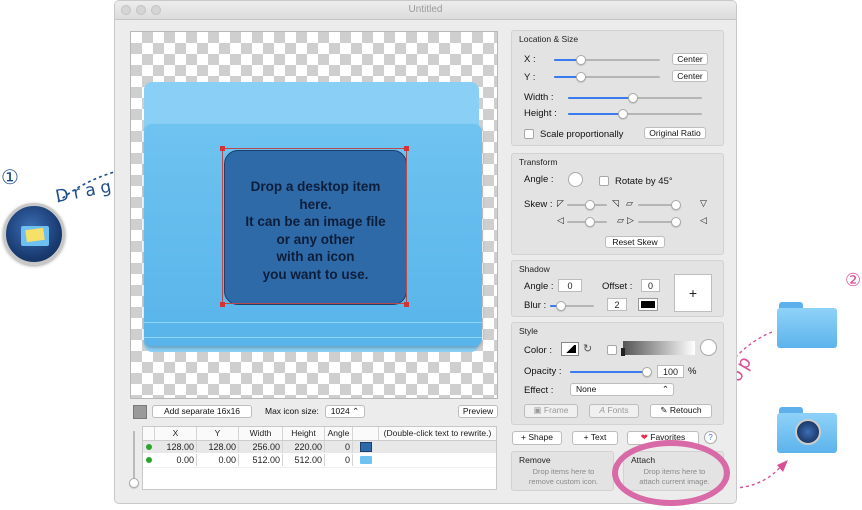  Describe the element at coordinates (134, 456) in the screenshot. I see `layer-slider-track` at that location.